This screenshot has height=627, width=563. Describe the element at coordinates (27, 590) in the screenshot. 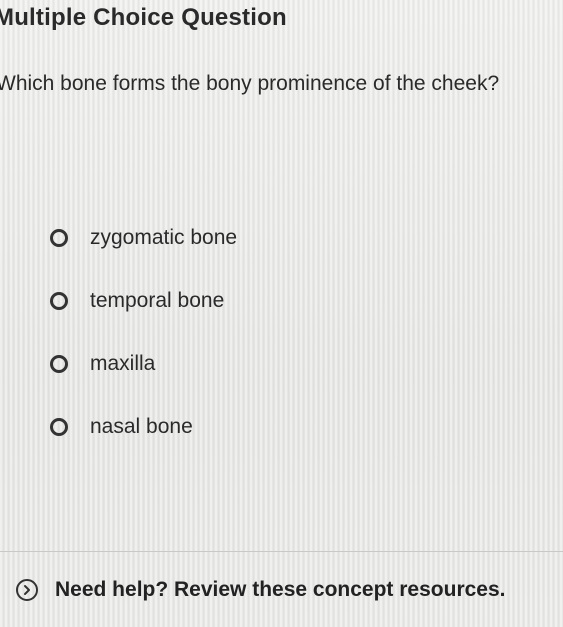

I see `chevron-right-circle-icon` at that location.